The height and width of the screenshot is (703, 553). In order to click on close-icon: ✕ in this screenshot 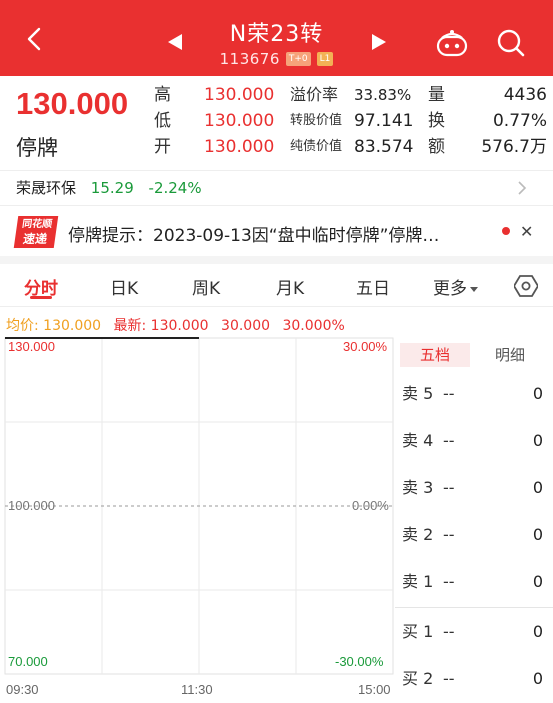, I will do `click(526, 231)`.